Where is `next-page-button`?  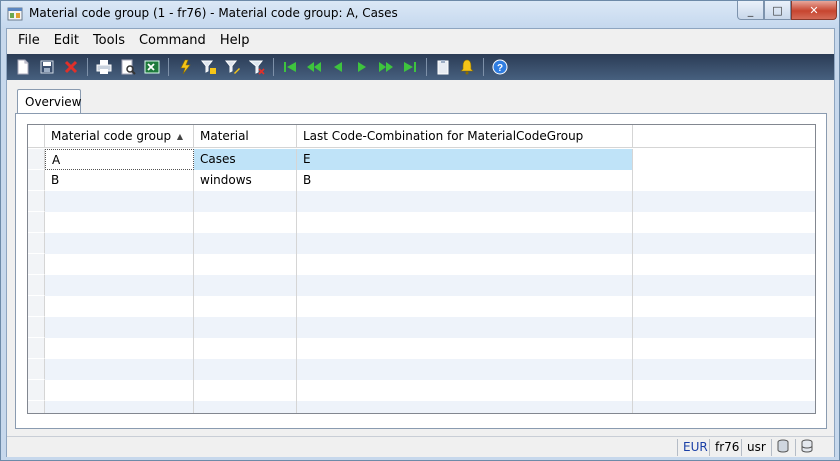
next-page-button is located at coordinates (386, 67).